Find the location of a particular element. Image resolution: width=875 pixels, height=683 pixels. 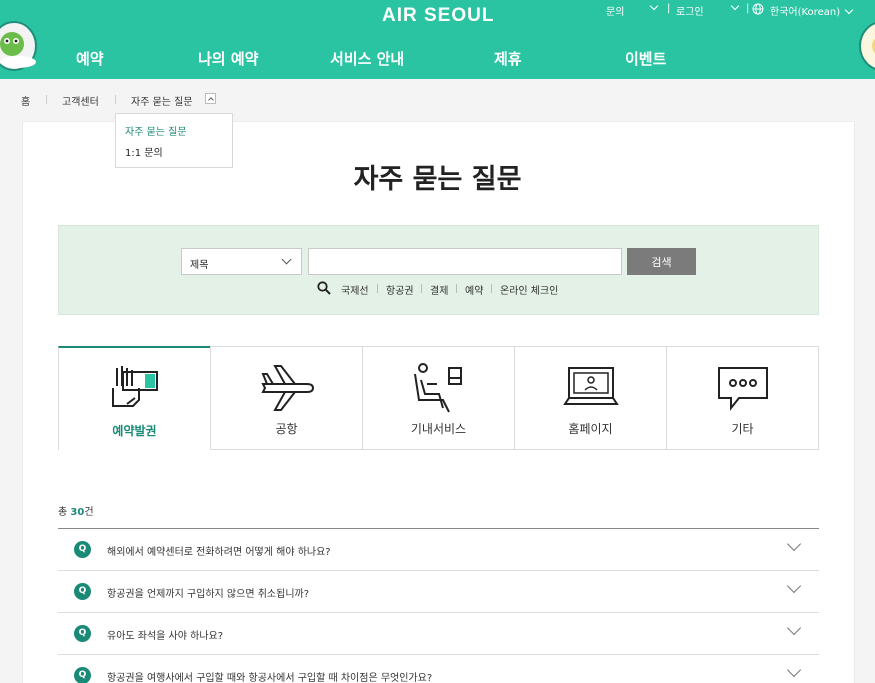

keyword-reservation: 예약 is located at coordinates (474, 289).